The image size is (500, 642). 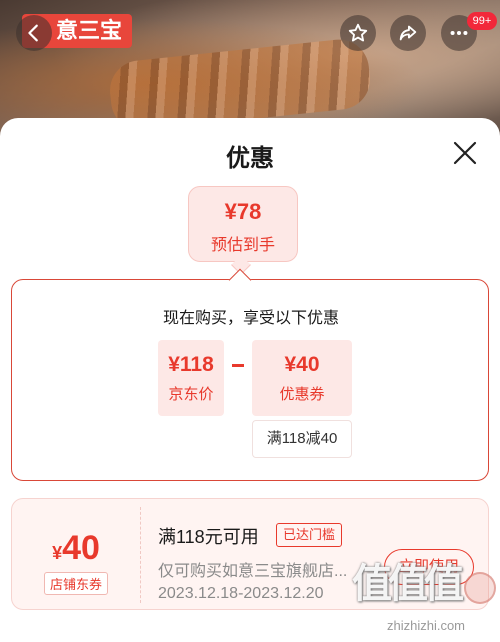 I want to click on jd-price: ¥118, so click(x=191, y=364).